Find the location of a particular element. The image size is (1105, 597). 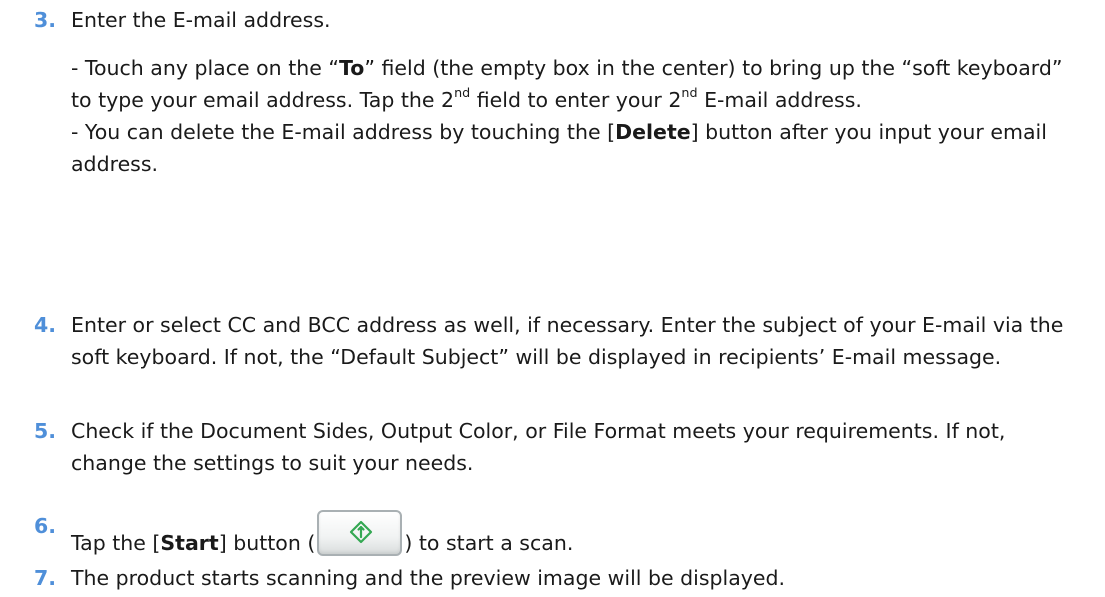

step-text-part: ] button ( is located at coordinates (267, 543).